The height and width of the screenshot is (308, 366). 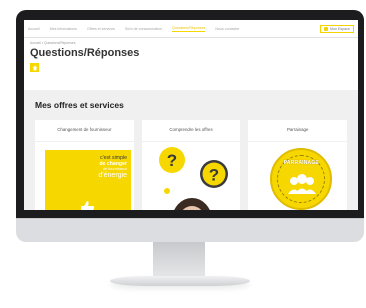 I want to click on nav-item-consommation: Suivi de consommation, so click(x=143, y=29).